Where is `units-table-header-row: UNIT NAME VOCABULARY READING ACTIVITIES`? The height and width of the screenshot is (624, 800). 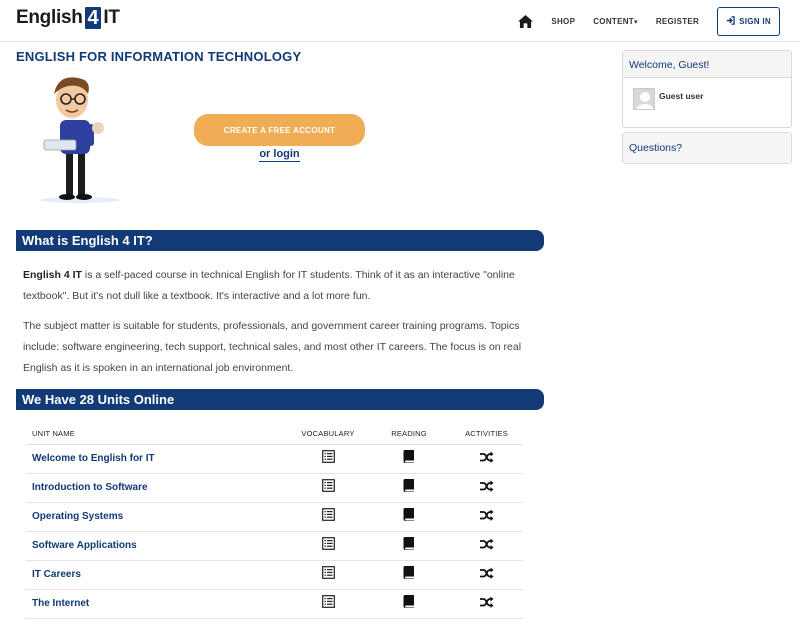 units-table-header-row: UNIT NAME VOCABULARY READING ACTIVITIES is located at coordinates (274, 434).